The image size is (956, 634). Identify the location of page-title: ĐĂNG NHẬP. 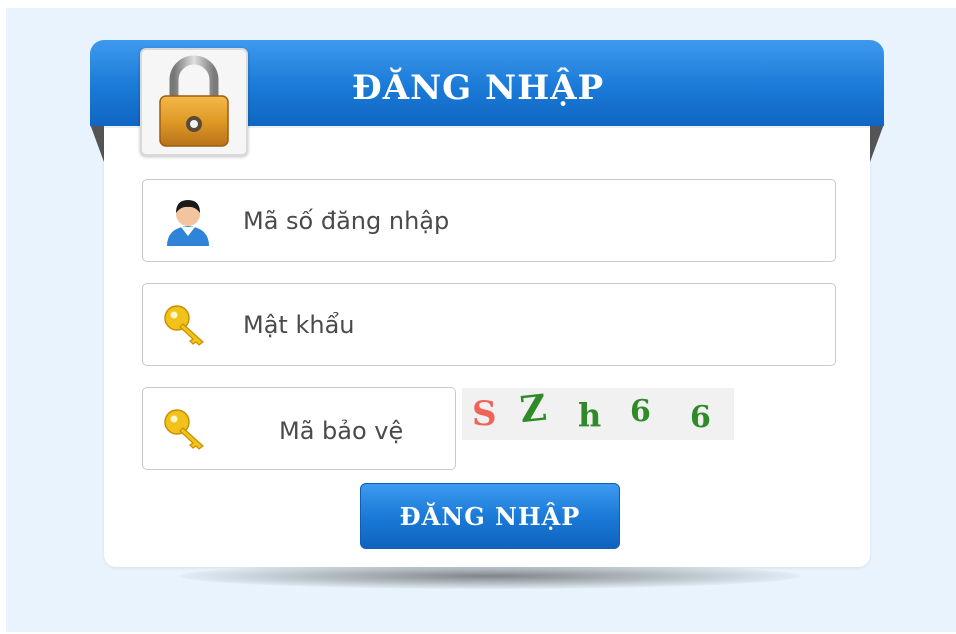
(478, 88).